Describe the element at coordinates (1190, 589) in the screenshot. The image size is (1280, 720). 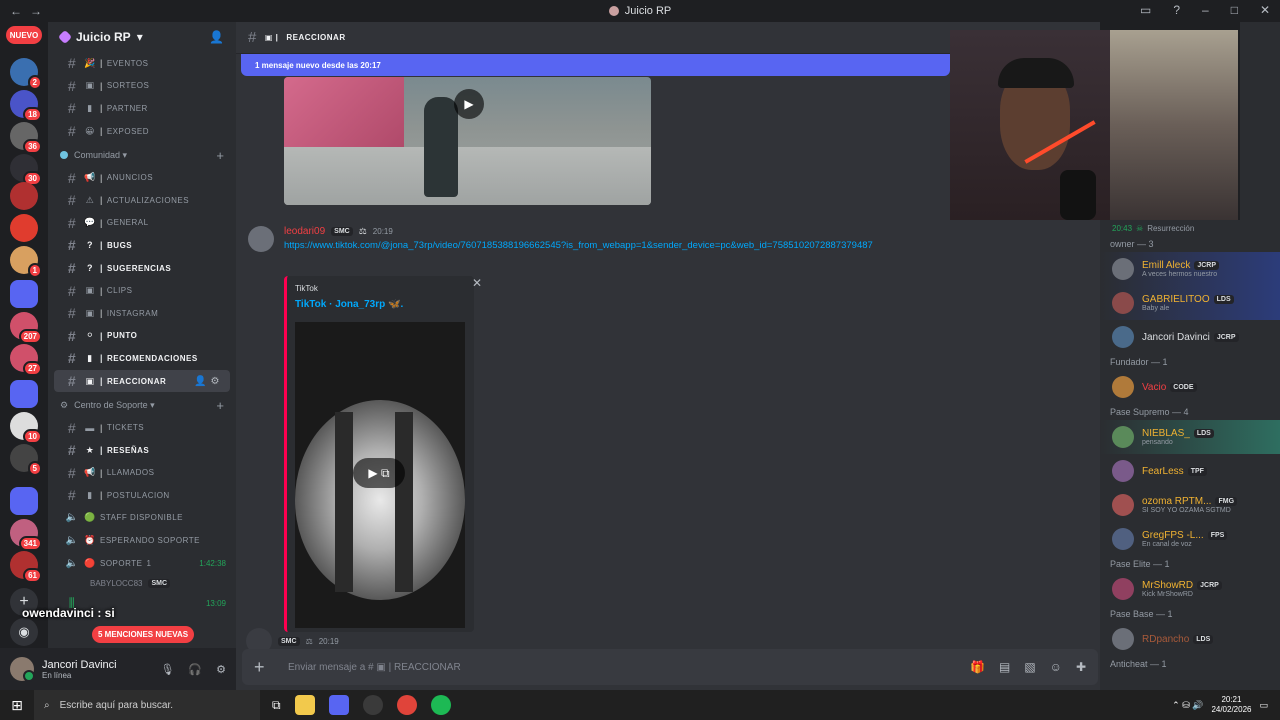
I see `member-item: MrShowRD JCRP Kick MrShowRD` at that location.